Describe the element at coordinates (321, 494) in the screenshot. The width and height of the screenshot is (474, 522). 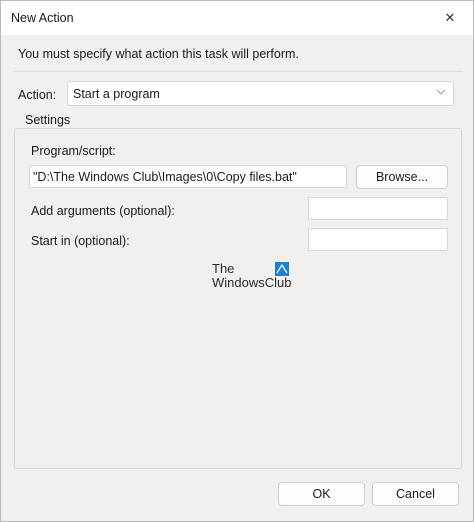
I see `ok-button: OK` at that location.